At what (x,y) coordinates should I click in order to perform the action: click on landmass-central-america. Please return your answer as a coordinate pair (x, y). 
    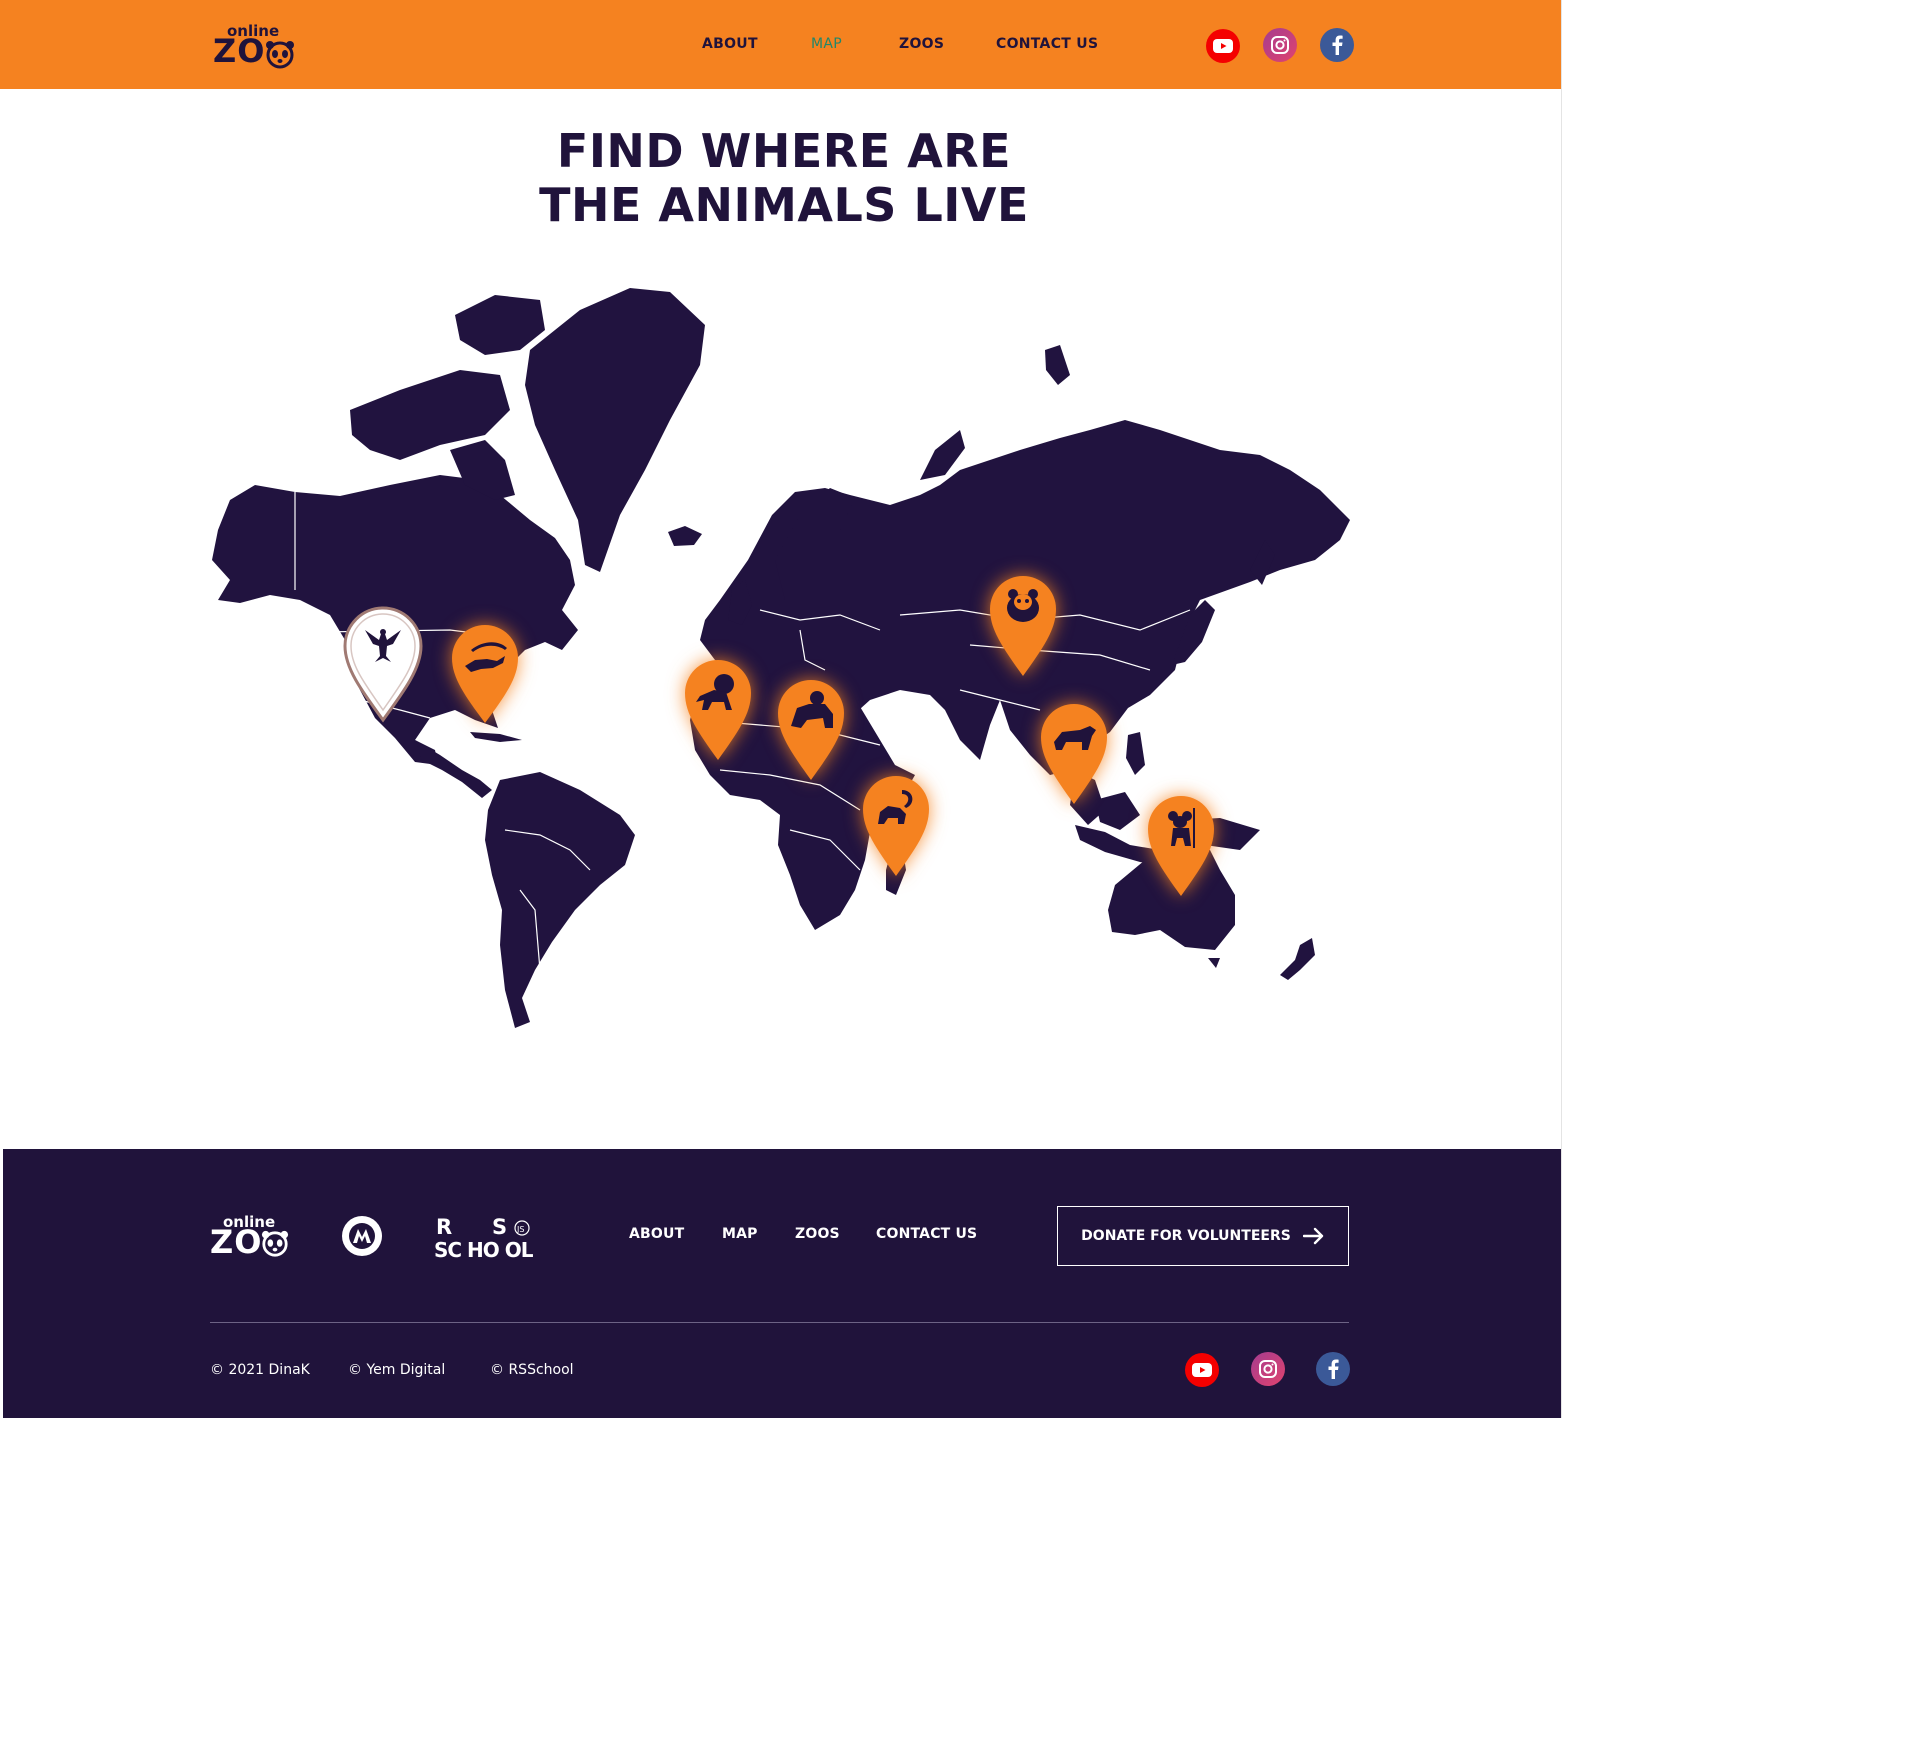
    Looking at the image, I should click on (453, 769).